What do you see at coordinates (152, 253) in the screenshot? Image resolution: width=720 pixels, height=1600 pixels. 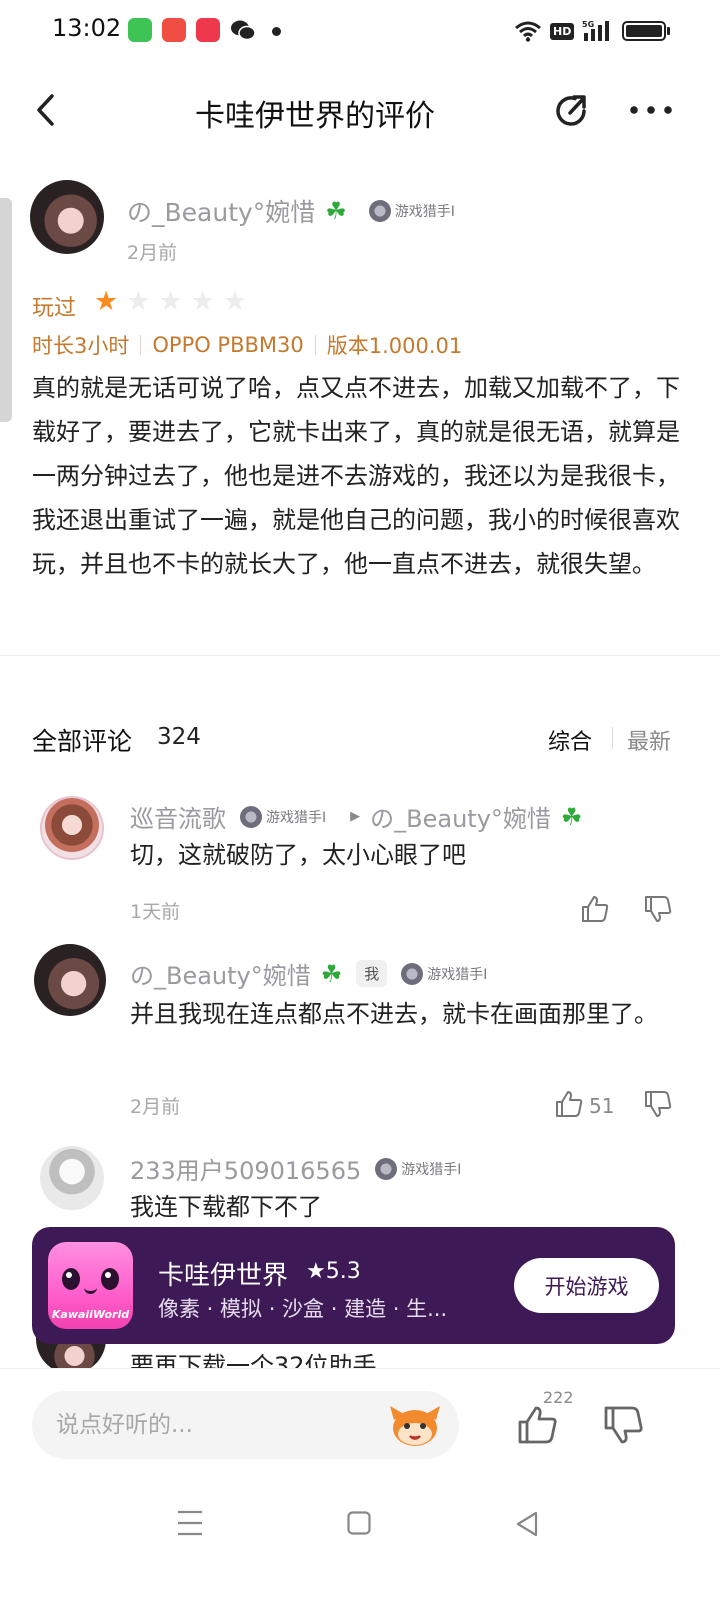 I see `review-time: 2月前` at bounding box center [152, 253].